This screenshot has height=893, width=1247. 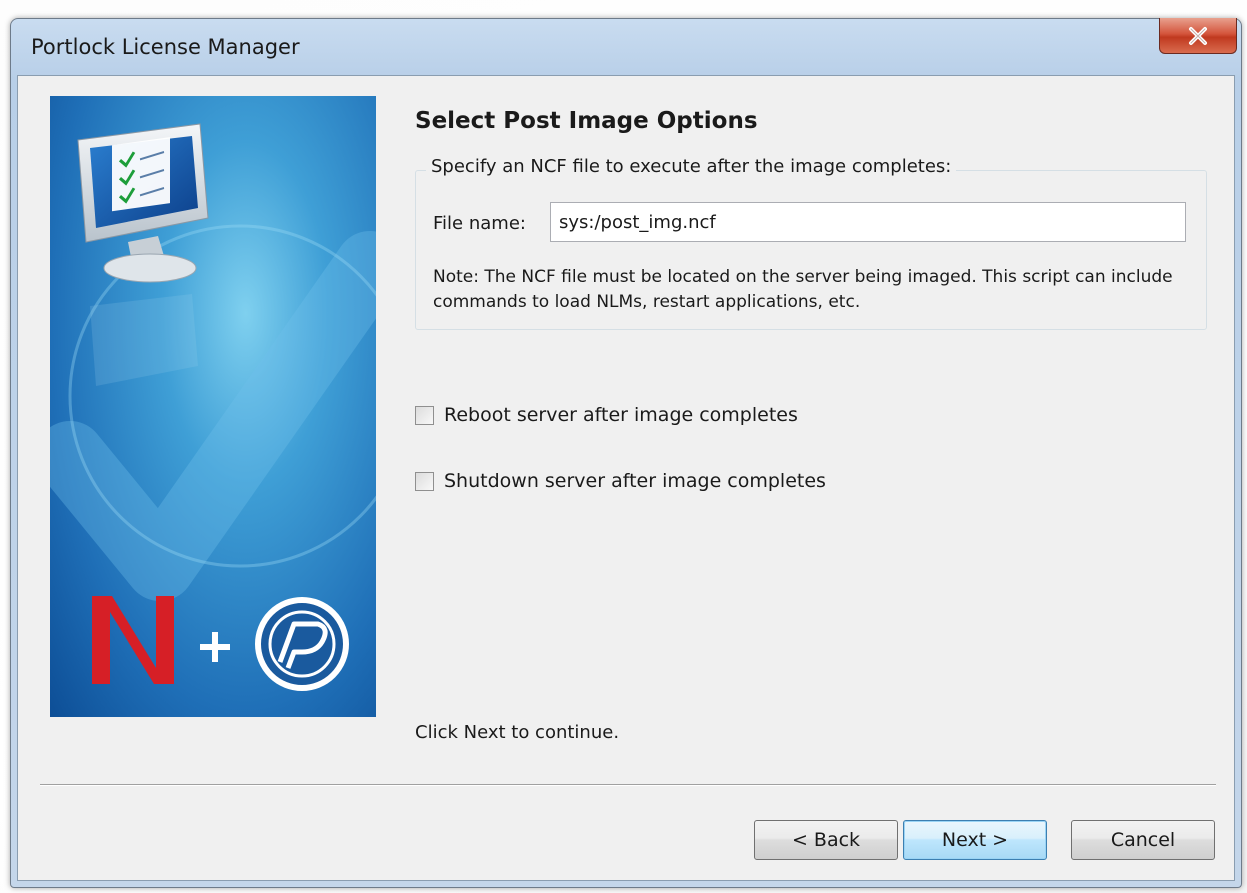 I want to click on next-button: Next >, so click(x=975, y=840).